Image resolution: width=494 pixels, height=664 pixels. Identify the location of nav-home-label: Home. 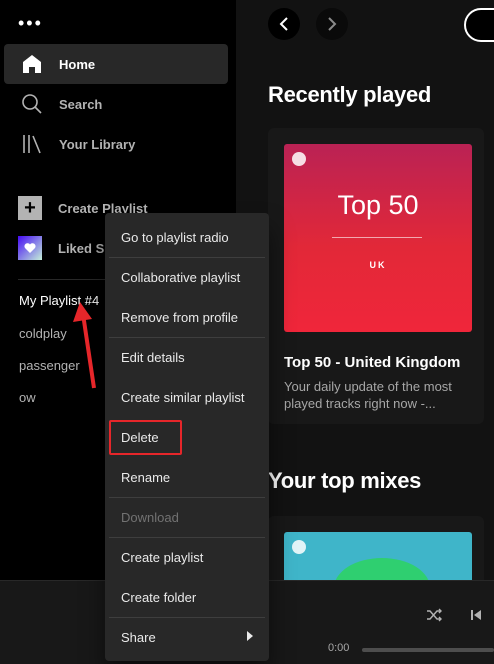
(77, 64).